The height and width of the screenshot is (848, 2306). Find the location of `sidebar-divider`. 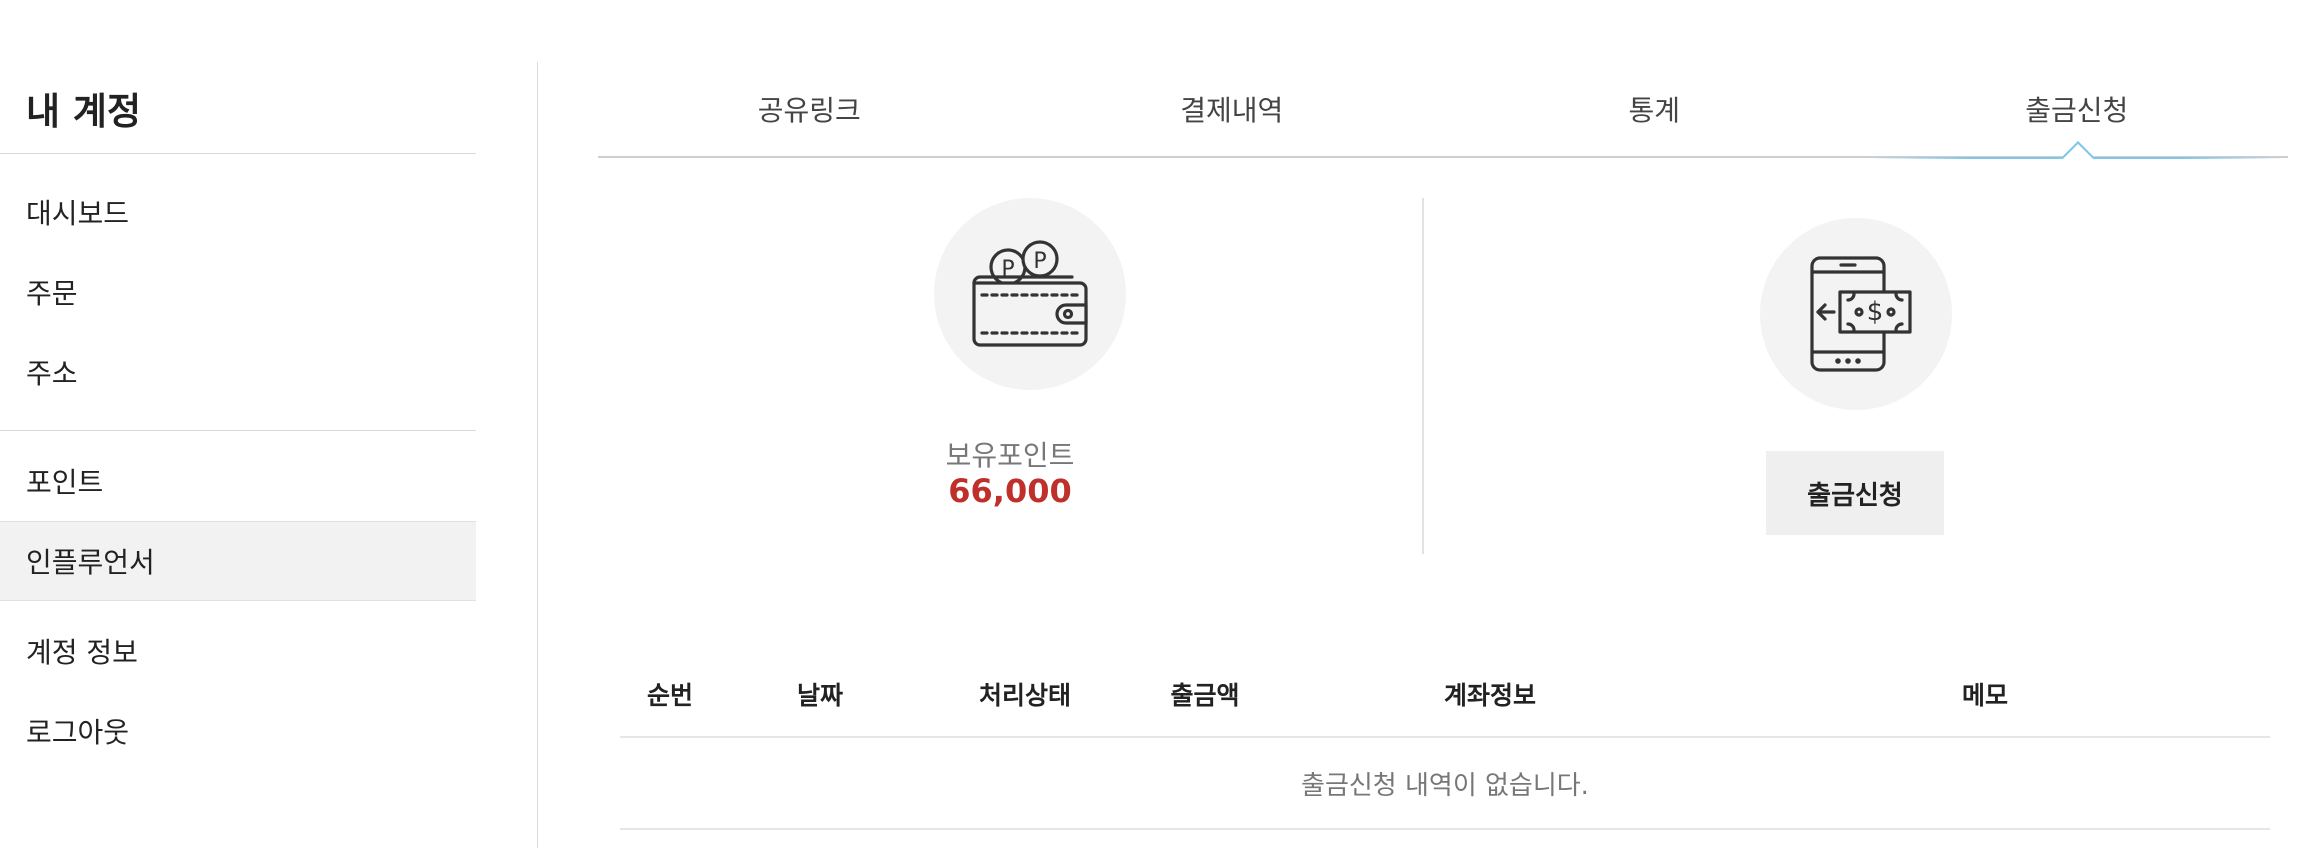

sidebar-divider is located at coordinates (537, 455).